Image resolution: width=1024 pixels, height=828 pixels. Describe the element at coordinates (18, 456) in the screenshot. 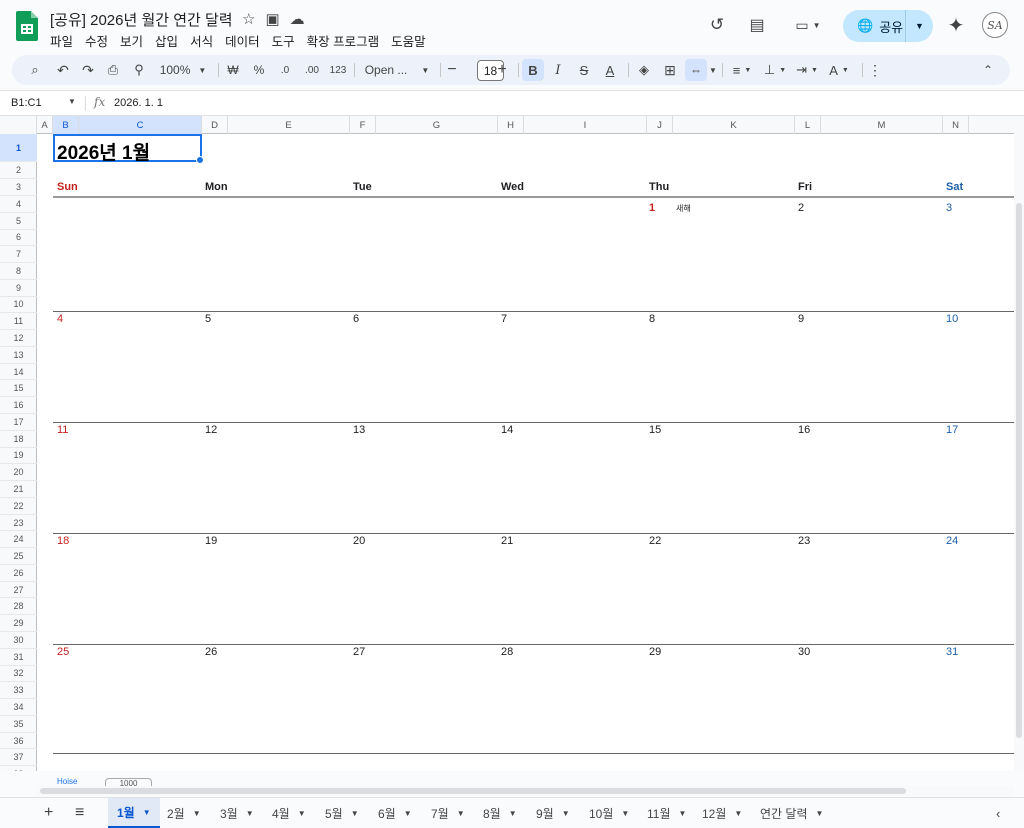

I see `row-header-19: 19` at that location.